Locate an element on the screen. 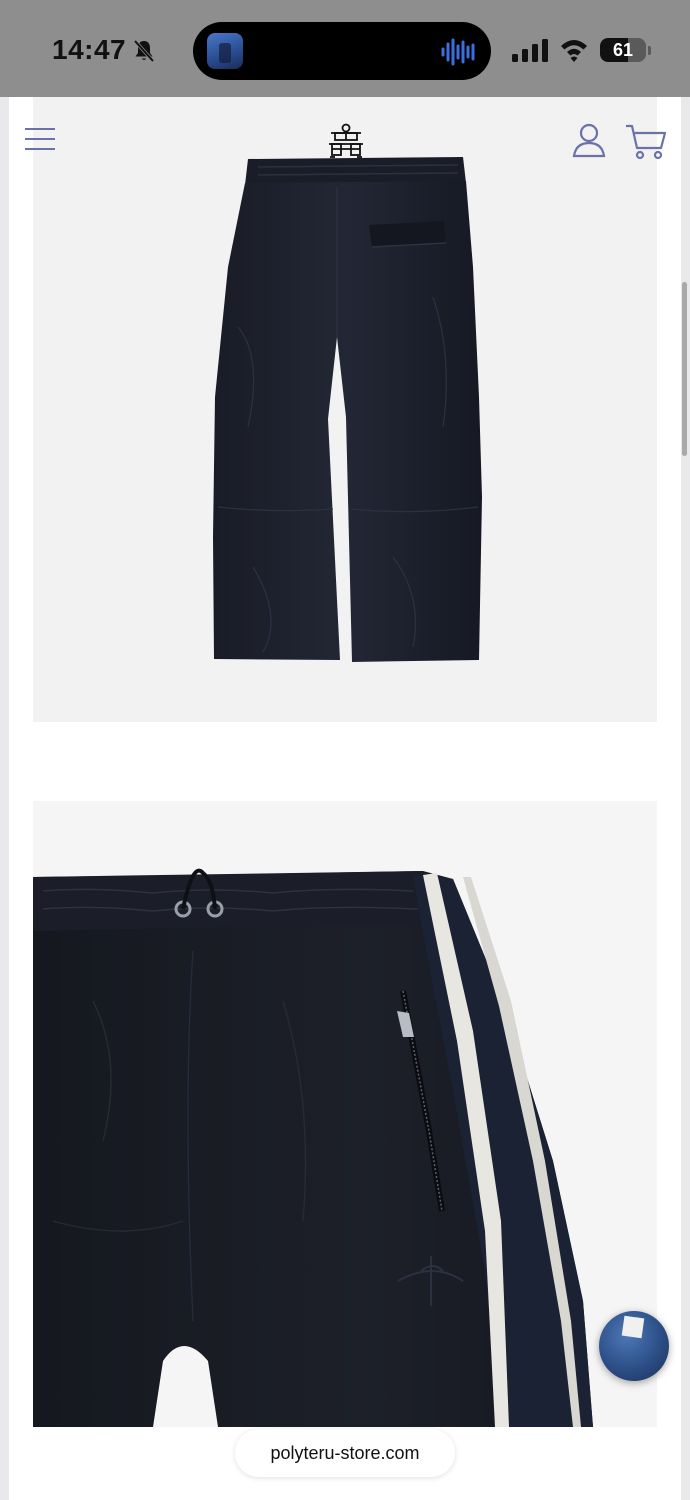 This screenshot has width=690, height=1500. brand-logo is located at coordinates (346, 141).